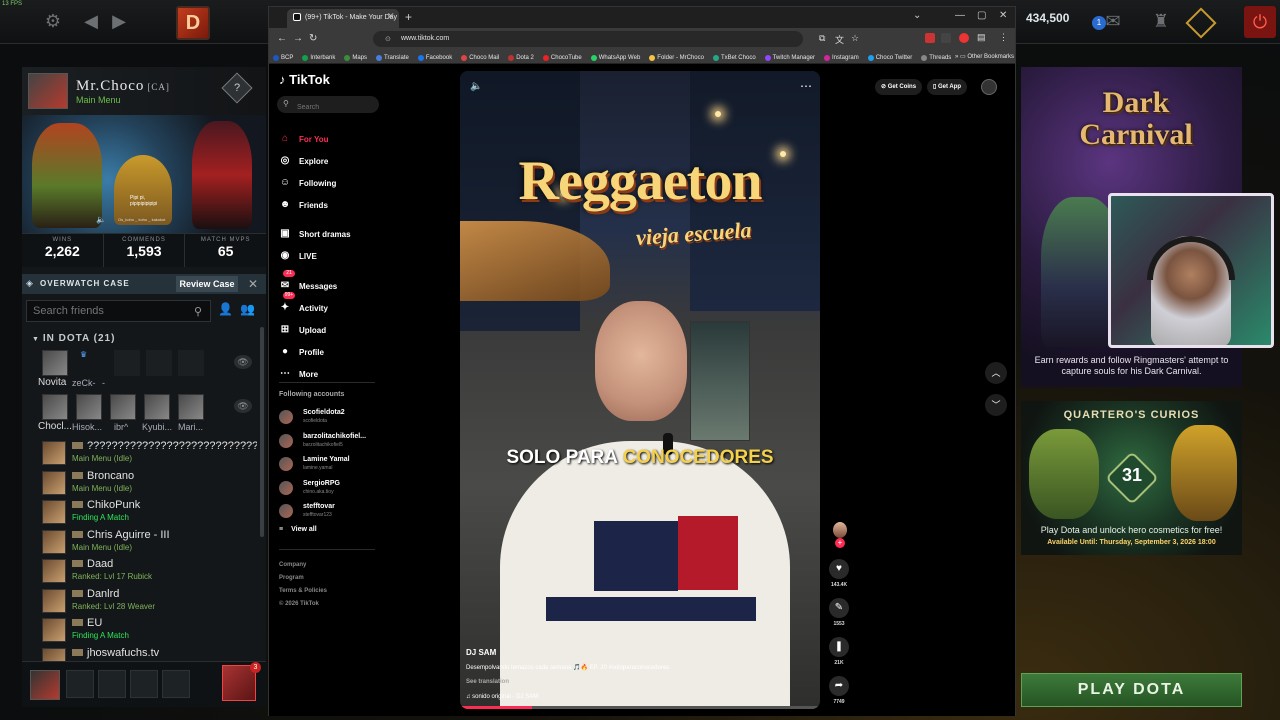  I want to click on footer-link: Program, so click(291, 578).